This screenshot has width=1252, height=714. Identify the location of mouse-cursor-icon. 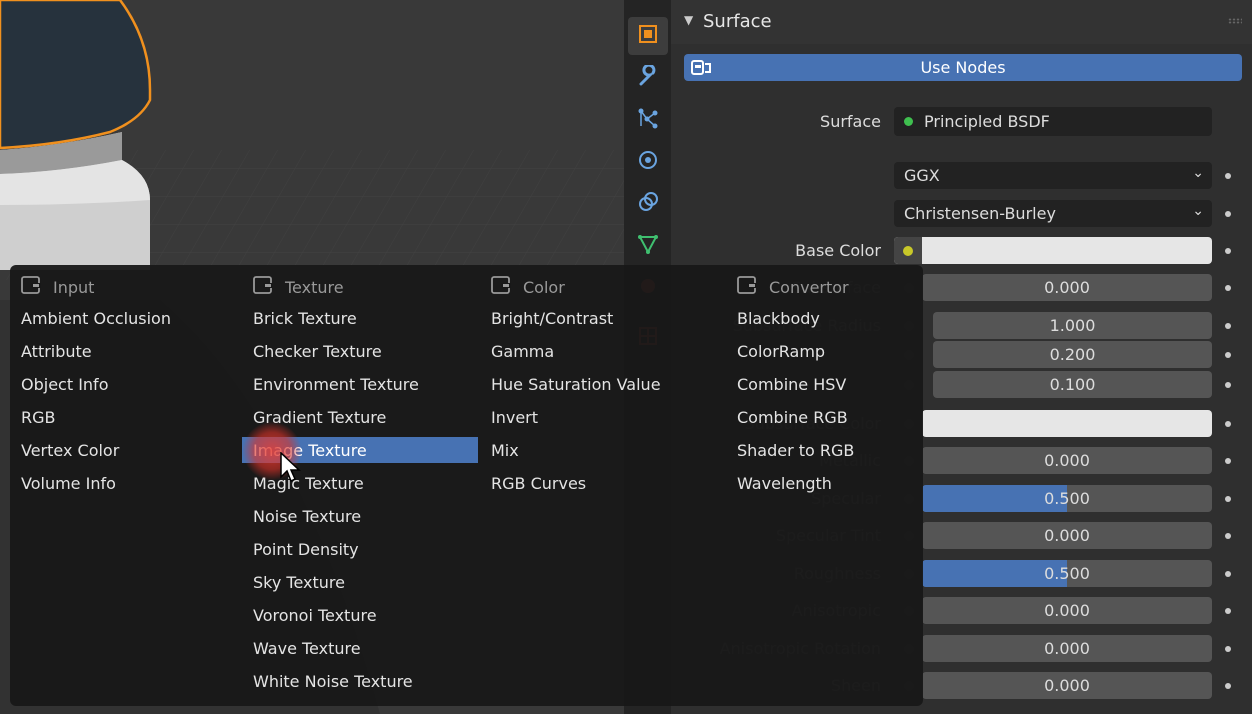
(291, 469).